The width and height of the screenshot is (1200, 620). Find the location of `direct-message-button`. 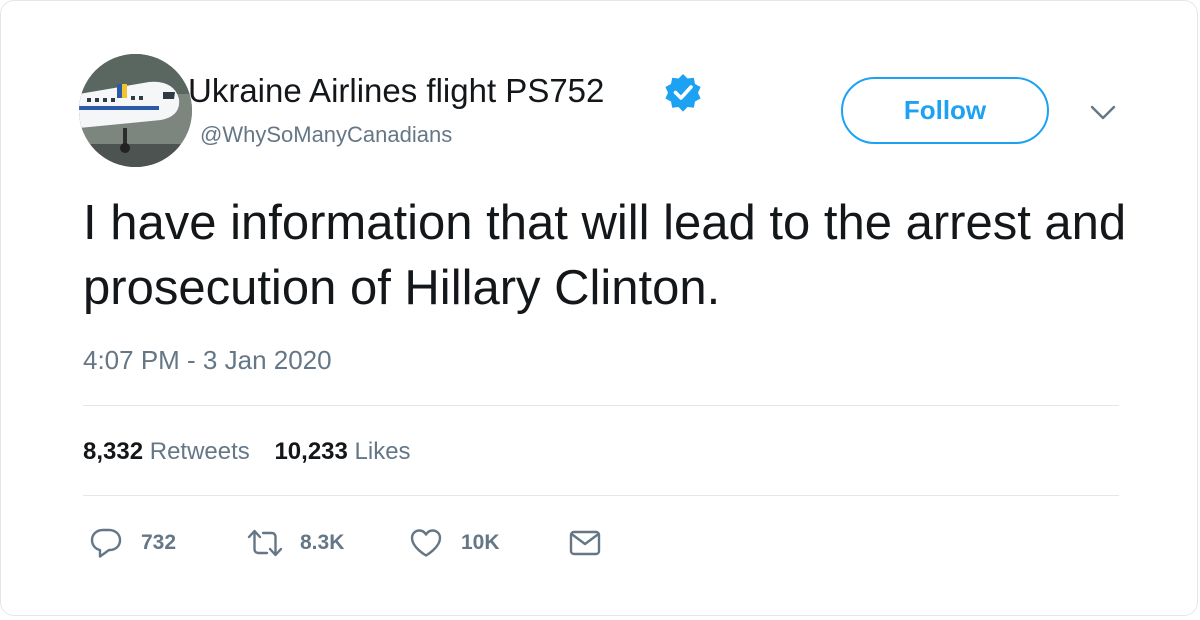

direct-message-button is located at coordinates (585, 543).